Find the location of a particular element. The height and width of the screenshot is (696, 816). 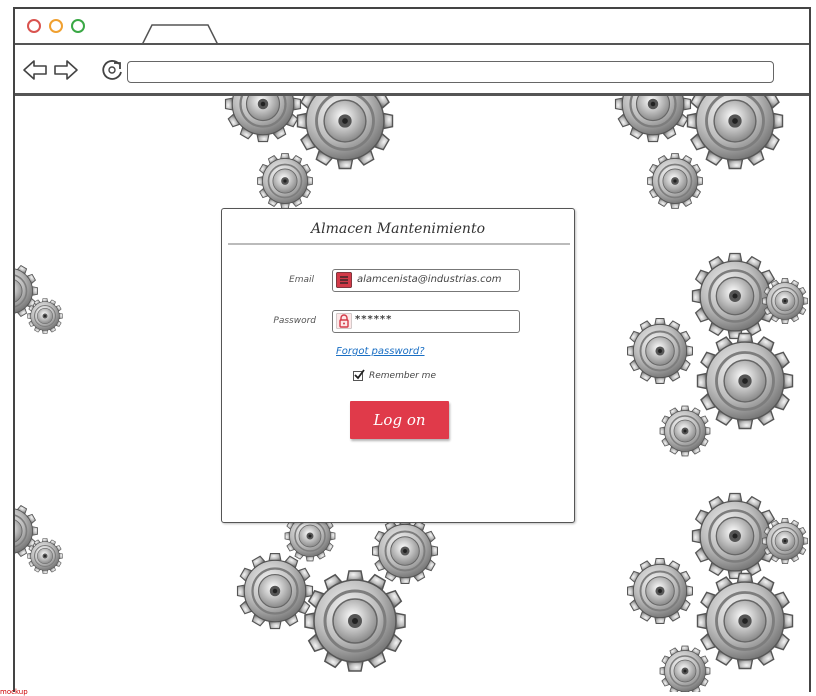

password-field: ****** is located at coordinates (426, 321).